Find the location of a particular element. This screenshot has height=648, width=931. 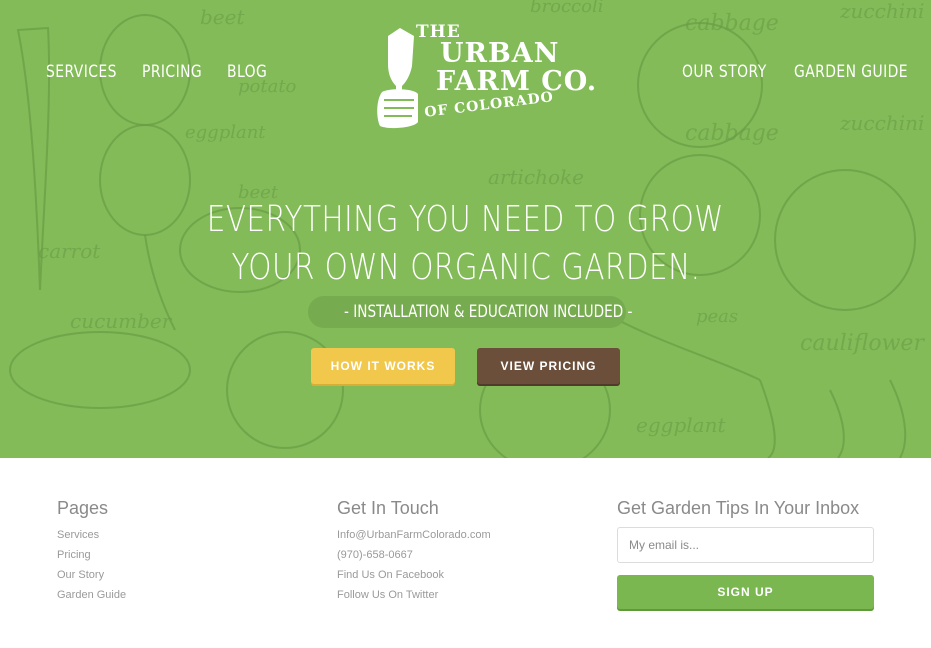

hero-subline-text: - INSTALLATION & EDUCATION INCLUDED - is located at coordinates (488, 312).